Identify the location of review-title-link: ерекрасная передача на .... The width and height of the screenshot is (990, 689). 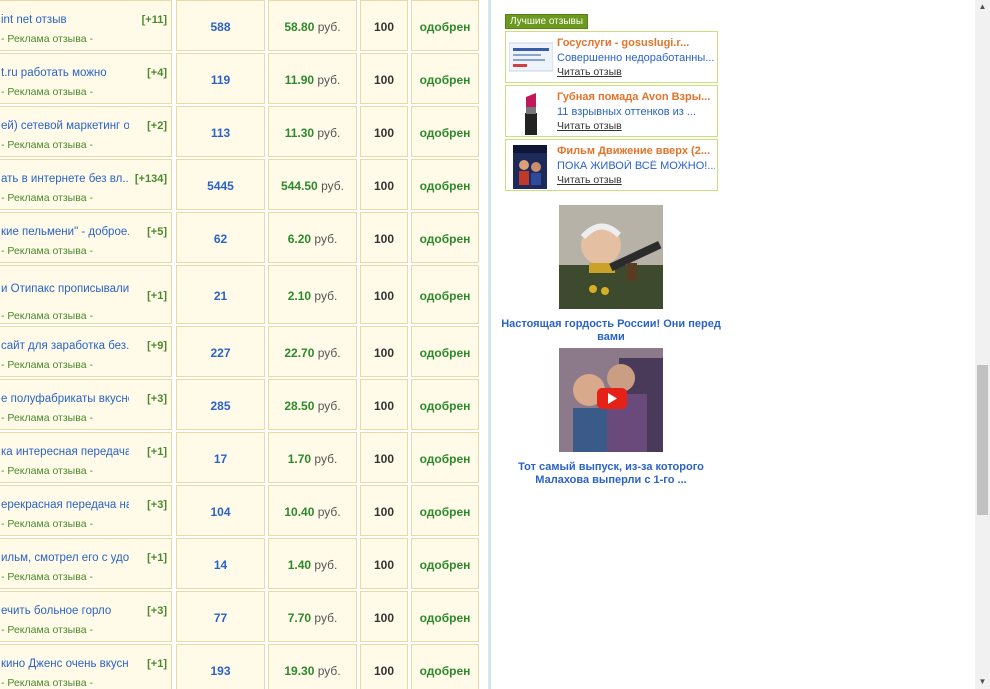
(65, 505).